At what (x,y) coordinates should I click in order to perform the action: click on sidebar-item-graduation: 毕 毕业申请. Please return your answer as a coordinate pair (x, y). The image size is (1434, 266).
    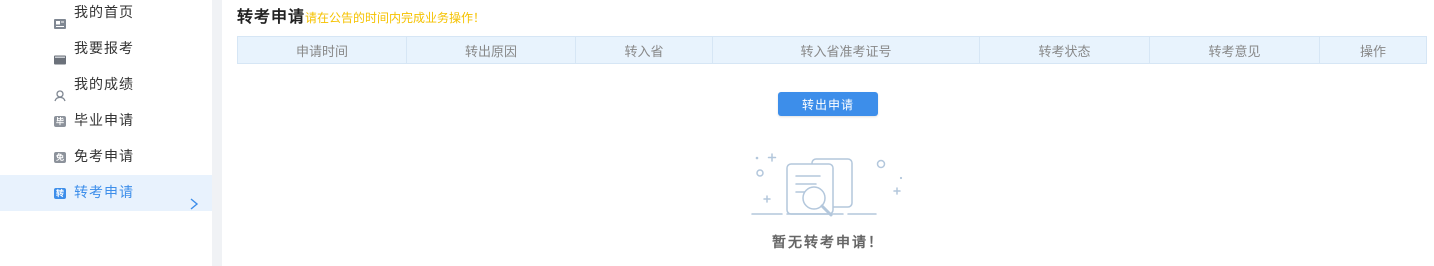
    Looking at the image, I should click on (106, 121).